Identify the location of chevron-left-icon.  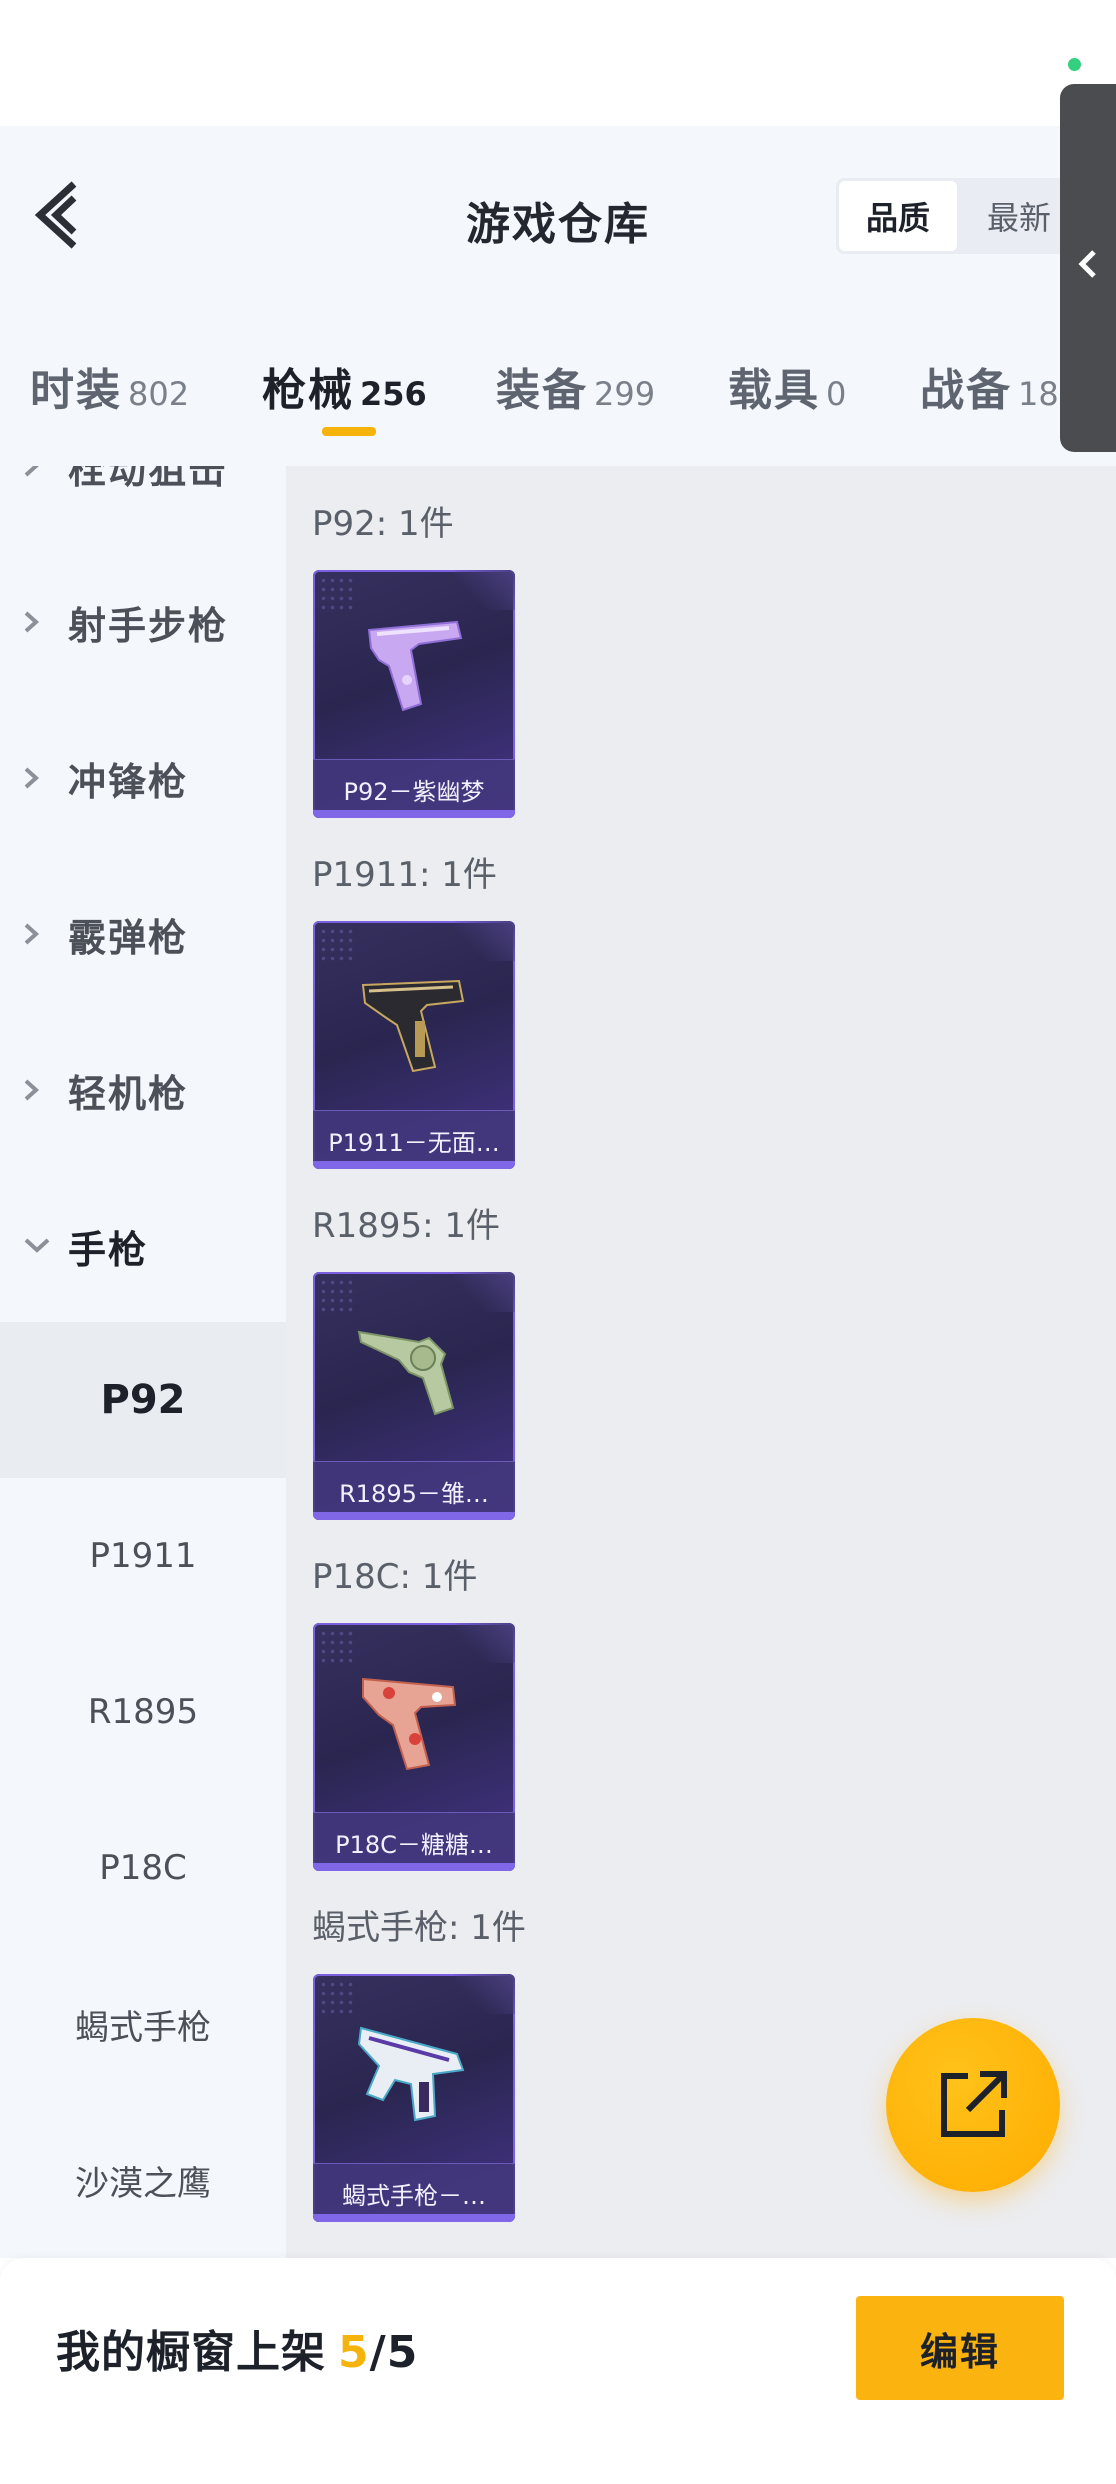
(1087, 264).